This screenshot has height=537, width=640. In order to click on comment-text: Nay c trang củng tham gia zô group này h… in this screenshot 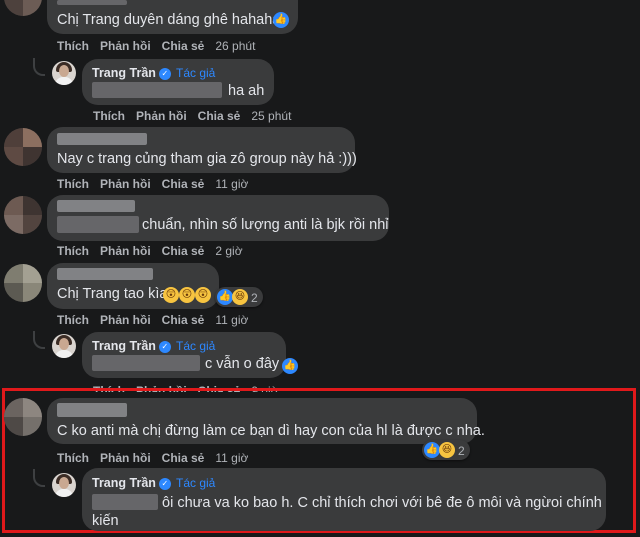, I will do `click(207, 159)`.